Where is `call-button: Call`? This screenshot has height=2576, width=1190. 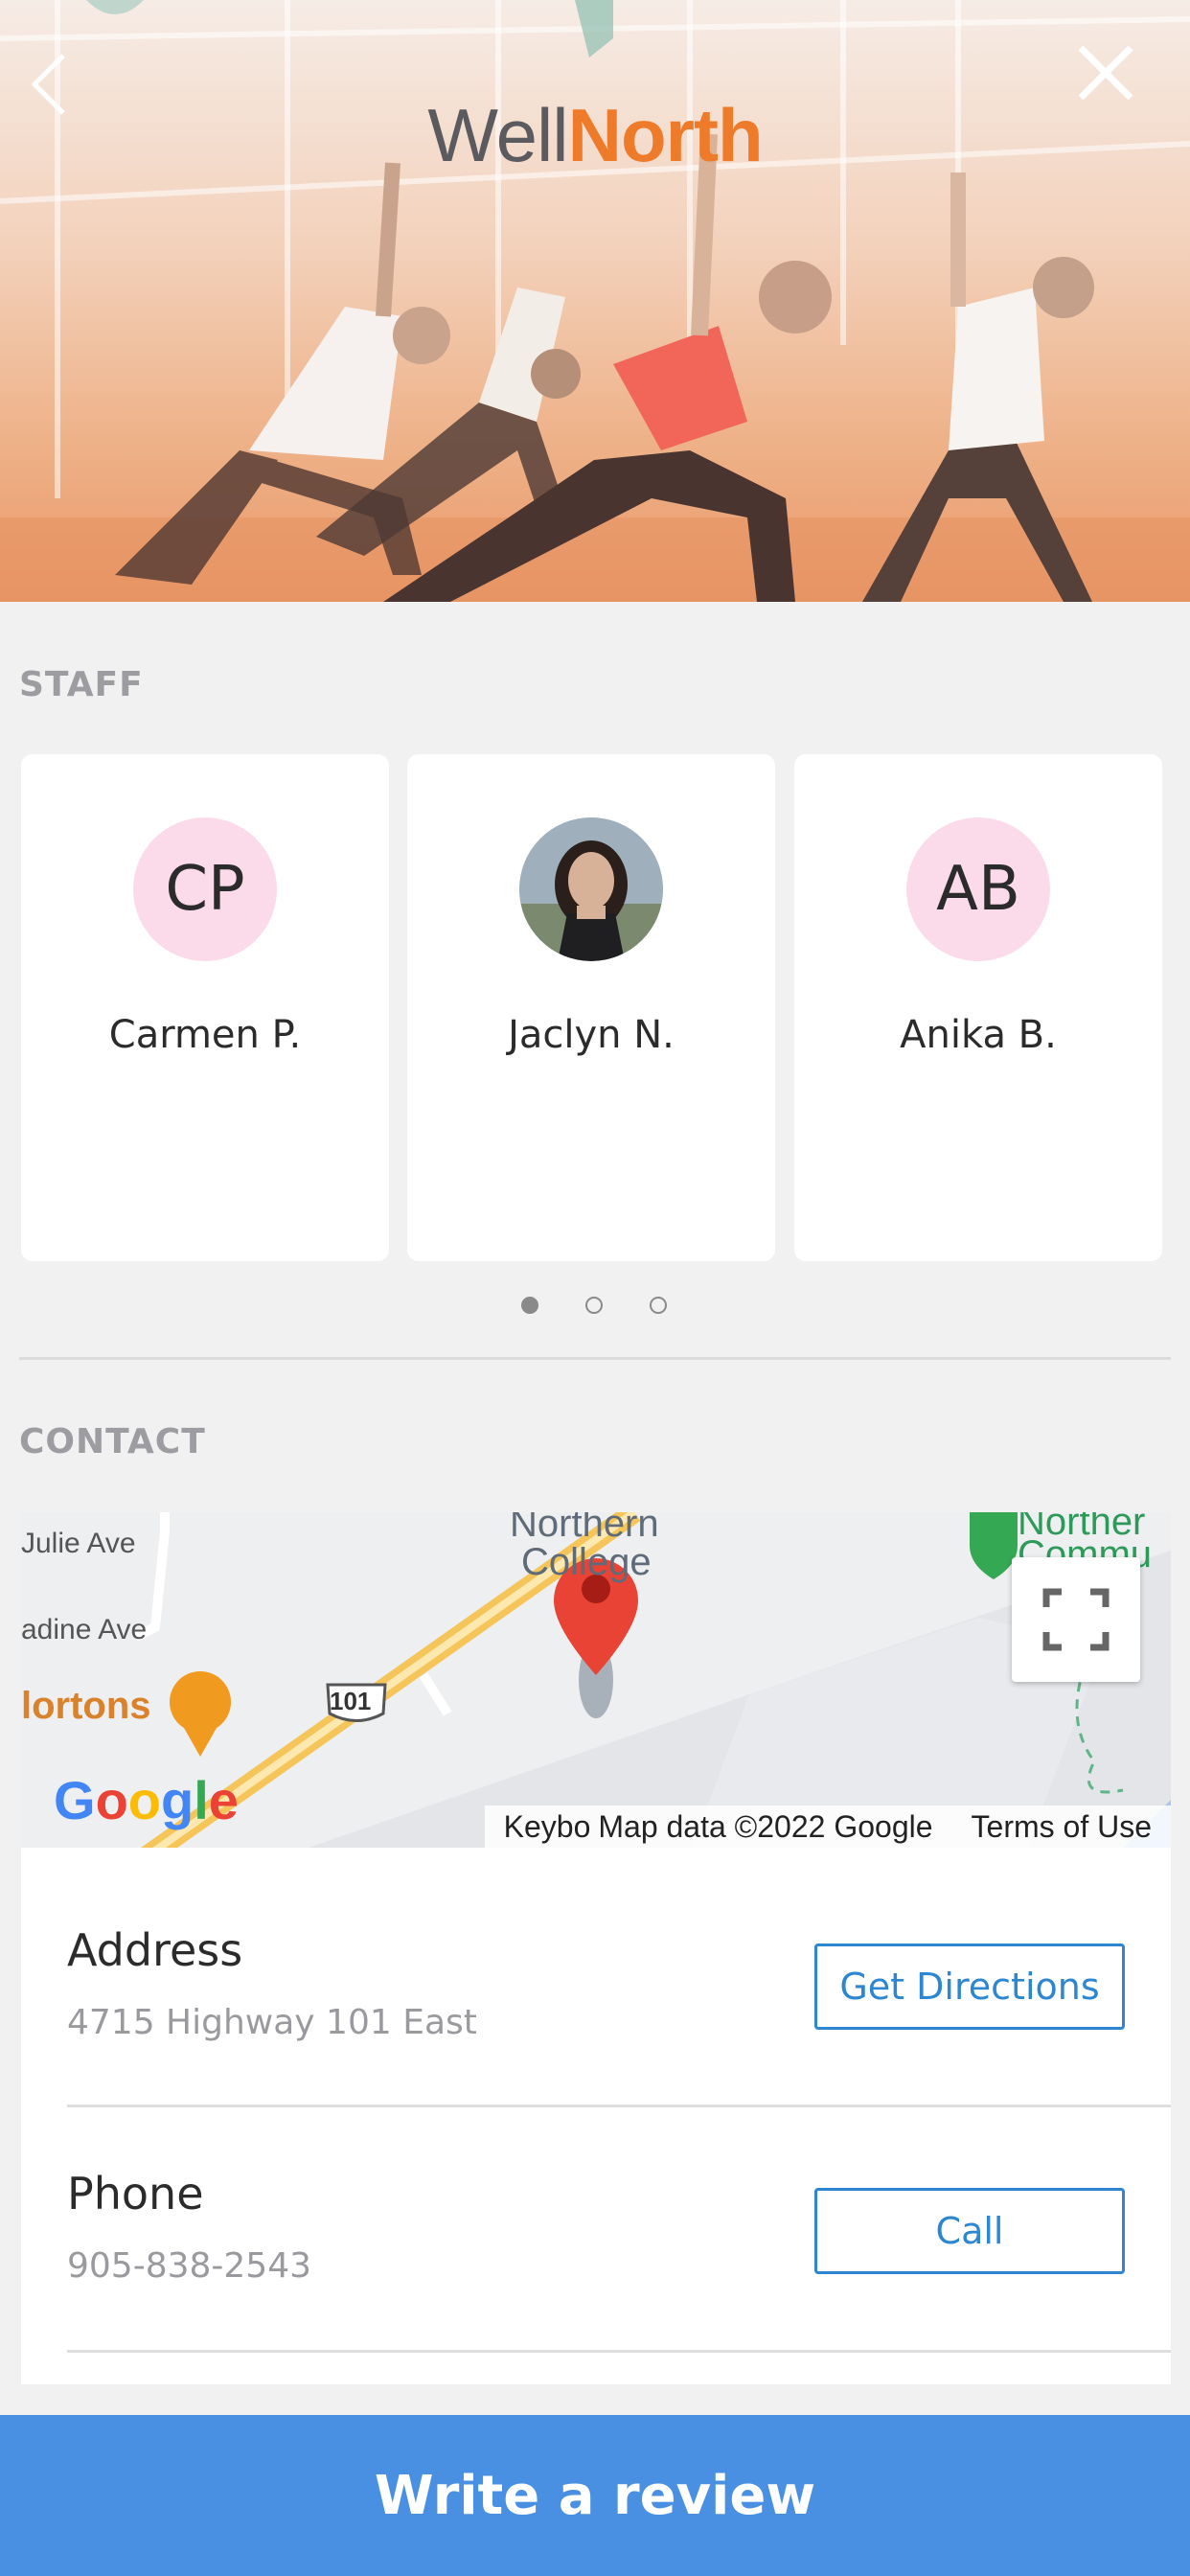 call-button: Call is located at coordinates (969, 2231).